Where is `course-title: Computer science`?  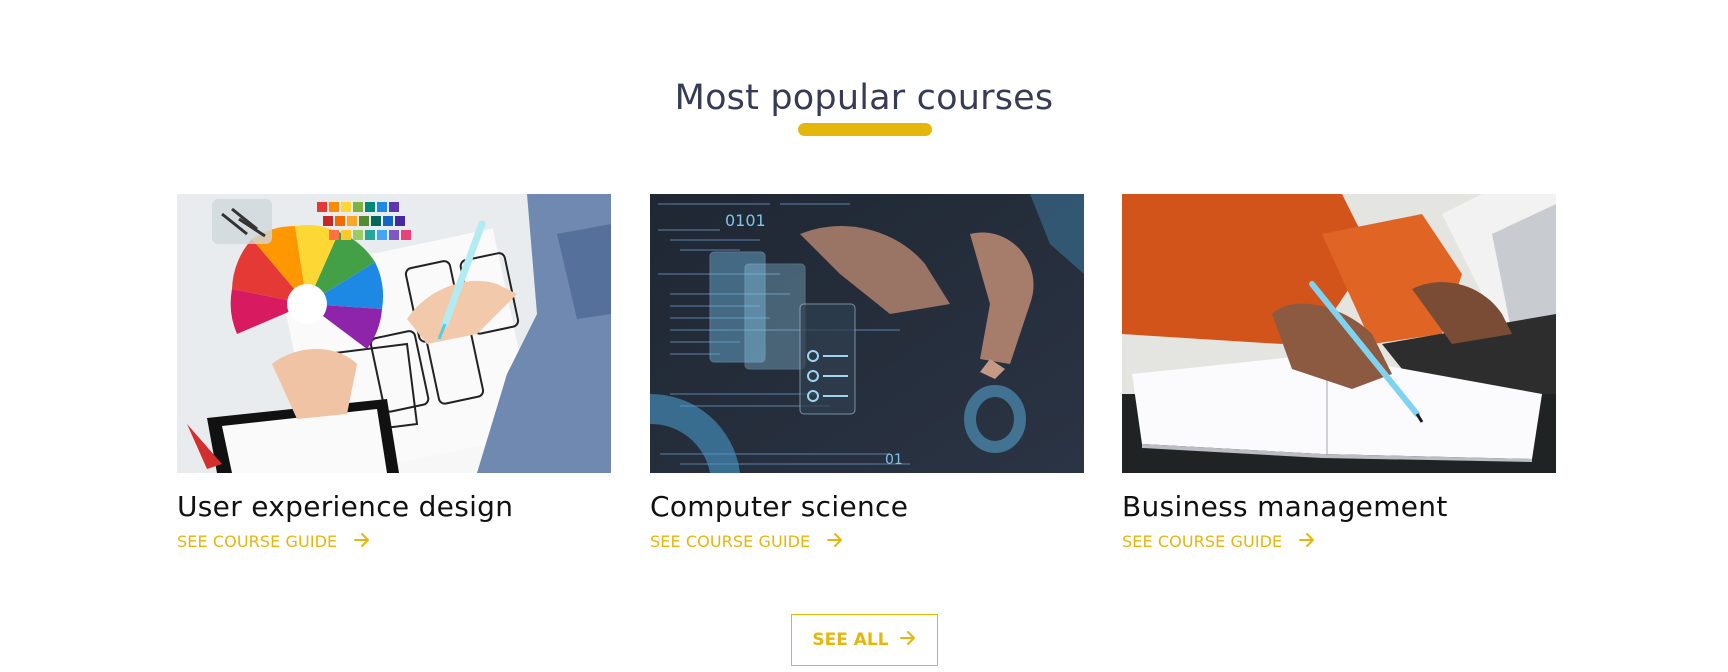
course-title: Computer science is located at coordinates (779, 506).